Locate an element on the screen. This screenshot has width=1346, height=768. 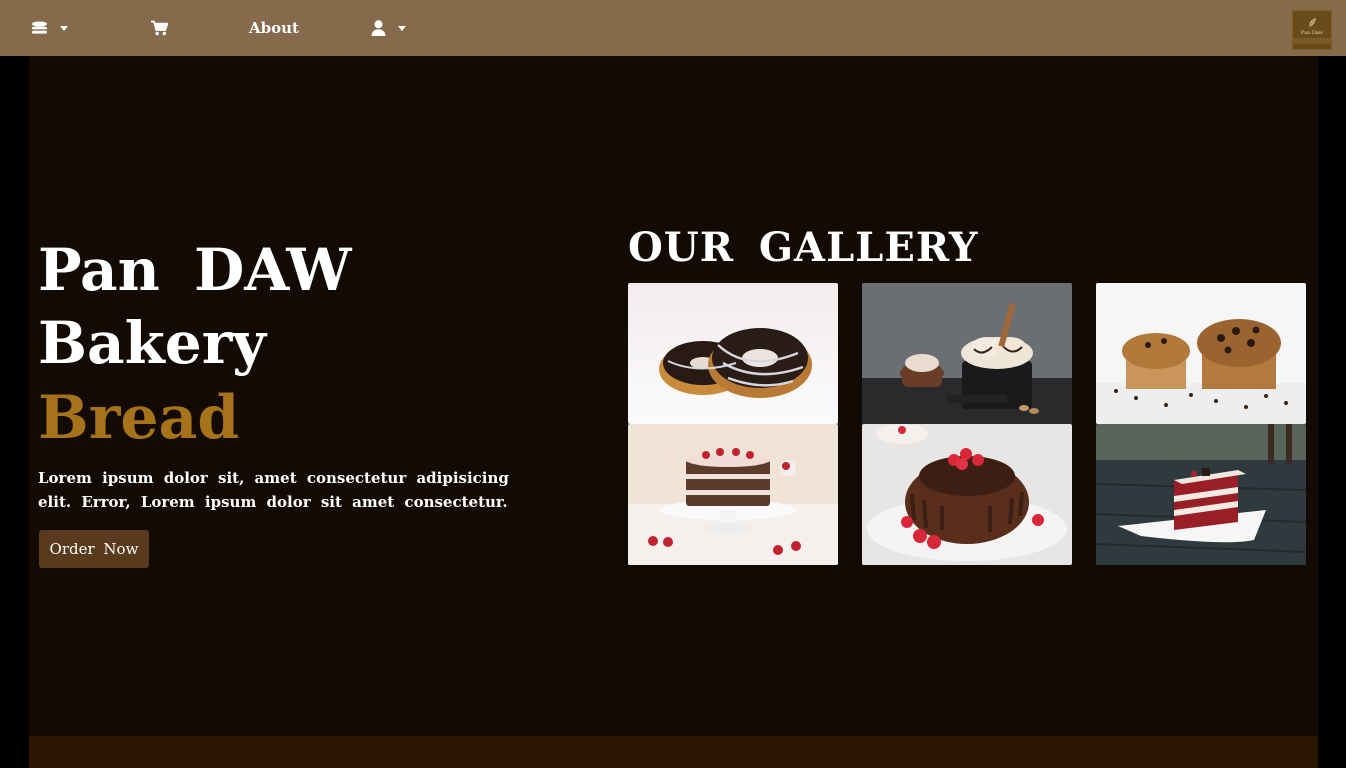
gallery-image-red-velvet is located at coordinates (1201, 494).